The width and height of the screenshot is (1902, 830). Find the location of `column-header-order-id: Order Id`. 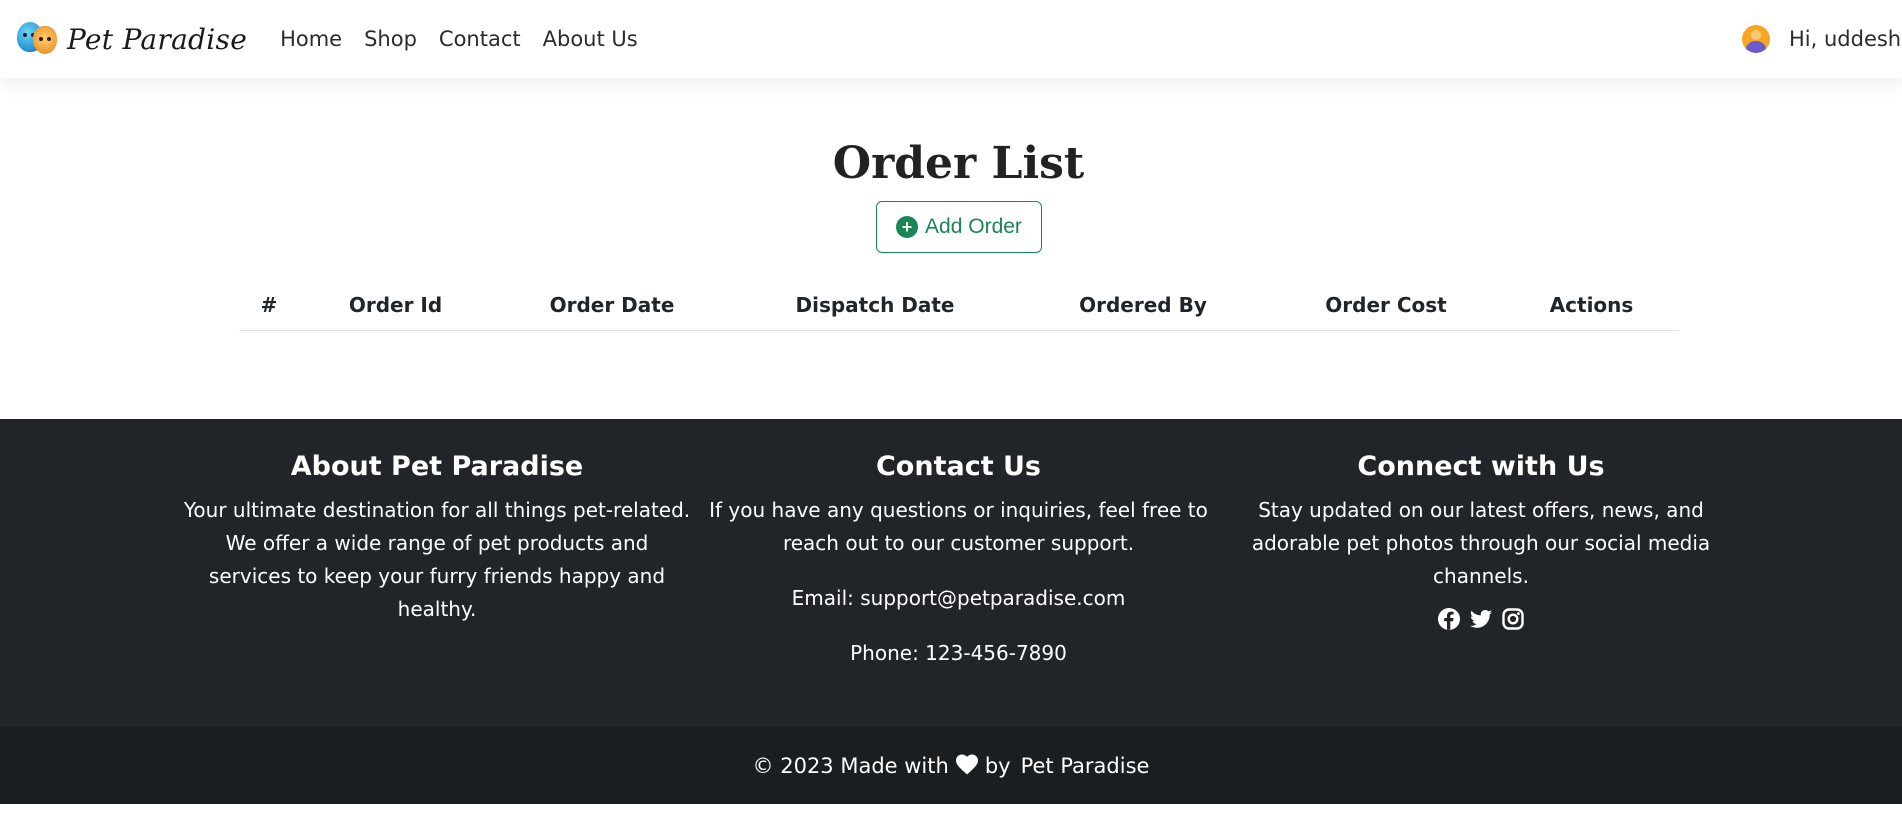

column-header-order-id: Order Id is located at coordinates (395, 305).